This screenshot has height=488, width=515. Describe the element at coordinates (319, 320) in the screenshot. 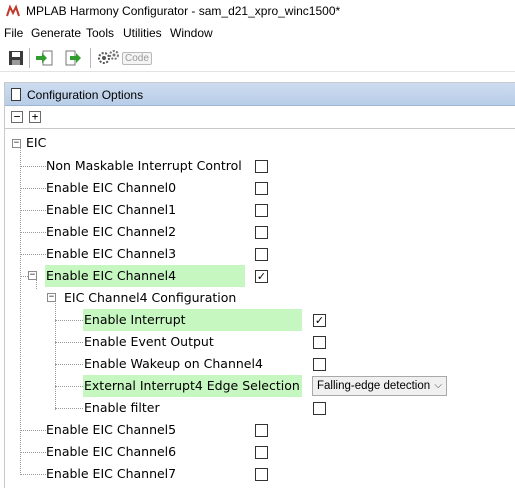

I see `enable-interrupt-checkbox: ✓` at that location.